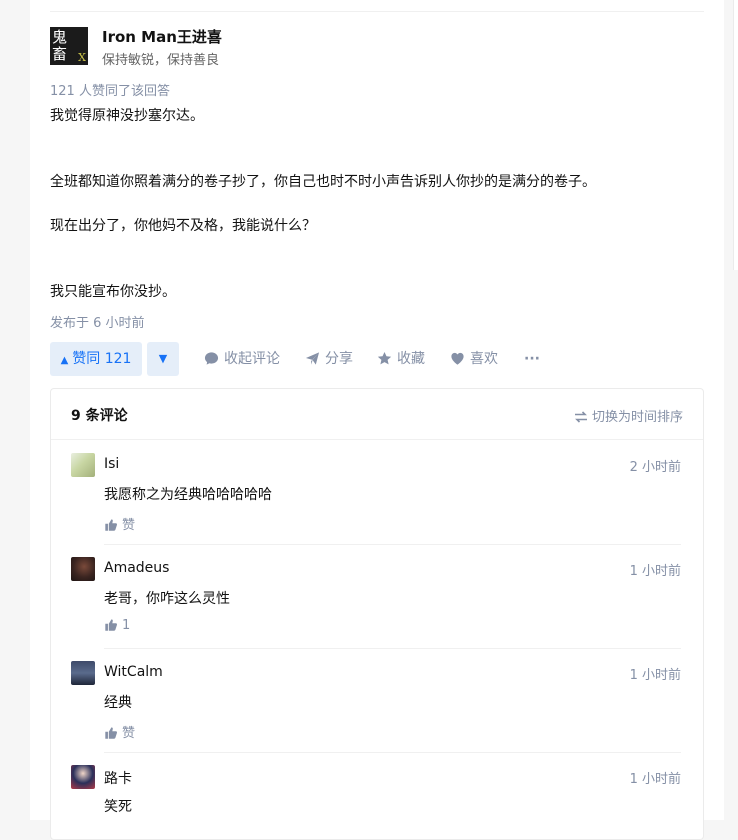  What do you see at coordinates (637, 417) in the screenshot?
I see `sort-toggle-label: 切换为时间排序` at bounding box center [637, 417].